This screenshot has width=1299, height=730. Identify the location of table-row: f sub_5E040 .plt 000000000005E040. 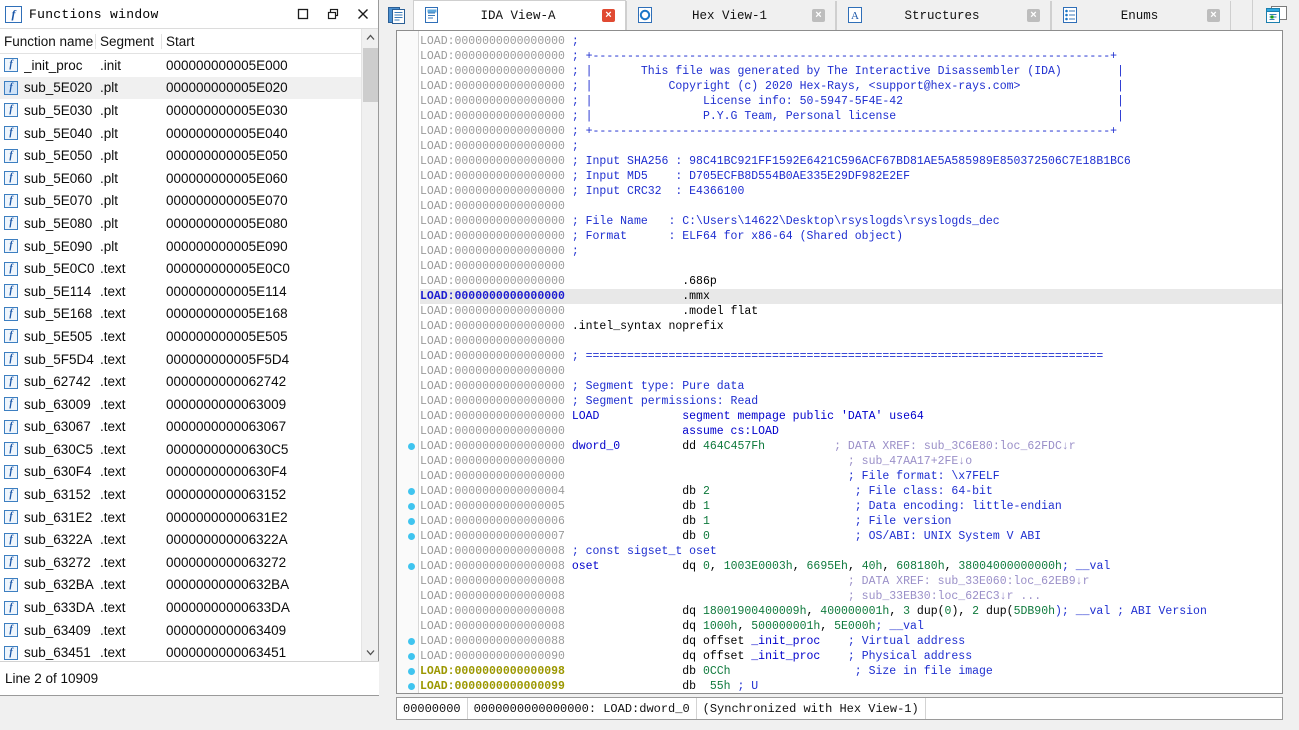
(180, 133).